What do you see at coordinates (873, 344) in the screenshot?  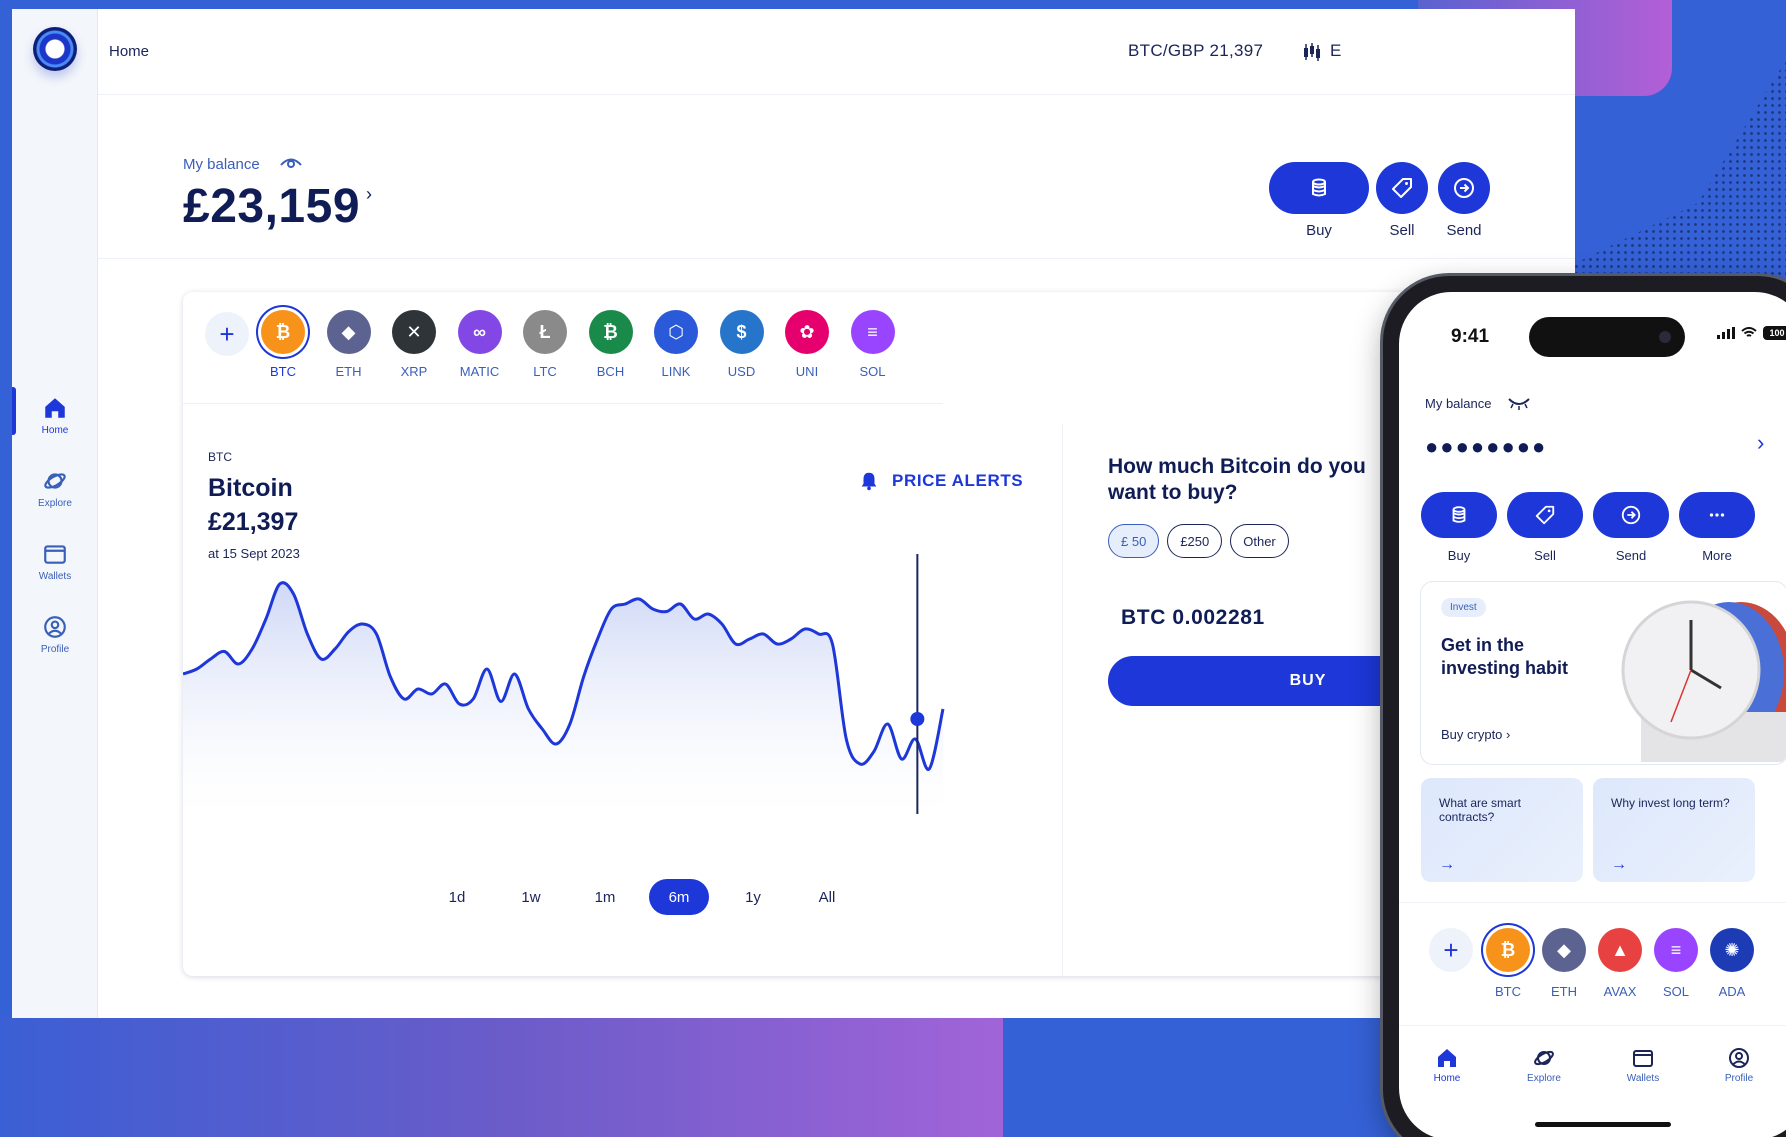 I see `coin-sol: ≡ SOL` at bounding box center [873, 344].